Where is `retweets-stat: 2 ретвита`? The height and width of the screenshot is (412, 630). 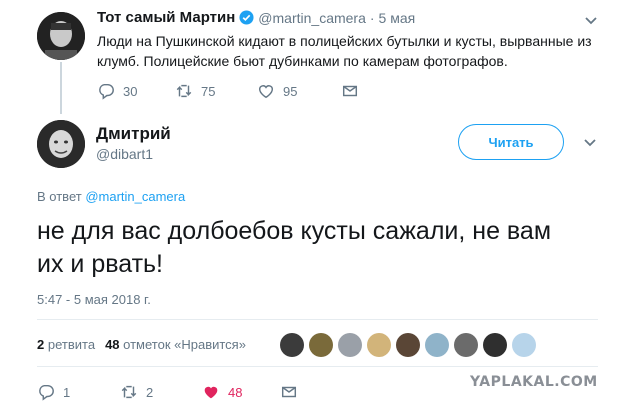 retweets-stat: 2 ретвита is located at coordinates (66, 344).